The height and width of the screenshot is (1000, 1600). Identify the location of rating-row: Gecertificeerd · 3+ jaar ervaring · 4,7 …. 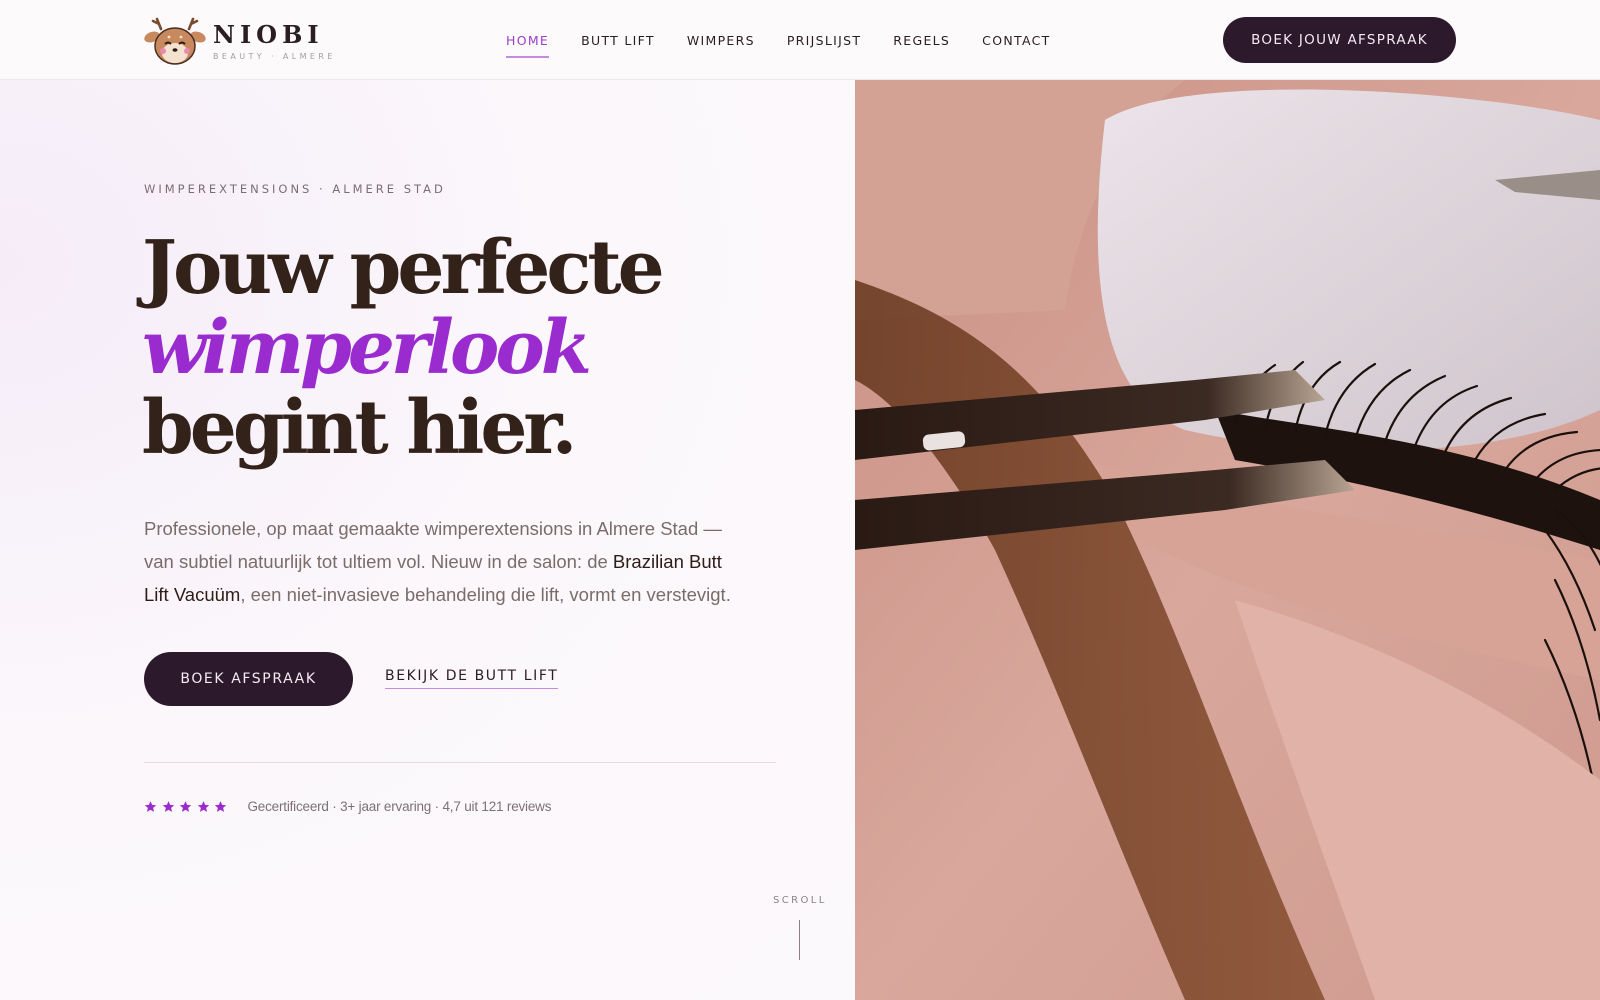
(347, 806).